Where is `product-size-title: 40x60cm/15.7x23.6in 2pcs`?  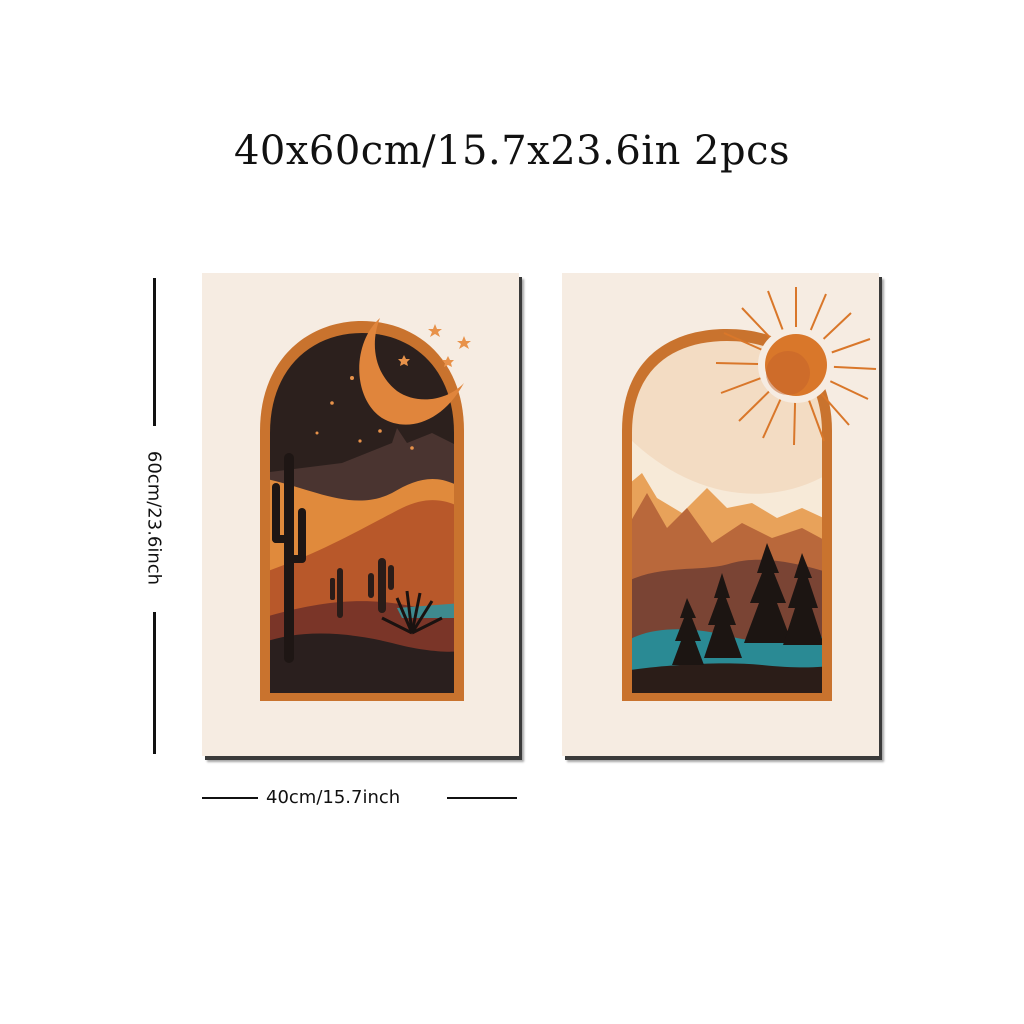
product-size-title: 40x60cm/15.7x23.6in 2pcs is located at coordinates (512, 151).